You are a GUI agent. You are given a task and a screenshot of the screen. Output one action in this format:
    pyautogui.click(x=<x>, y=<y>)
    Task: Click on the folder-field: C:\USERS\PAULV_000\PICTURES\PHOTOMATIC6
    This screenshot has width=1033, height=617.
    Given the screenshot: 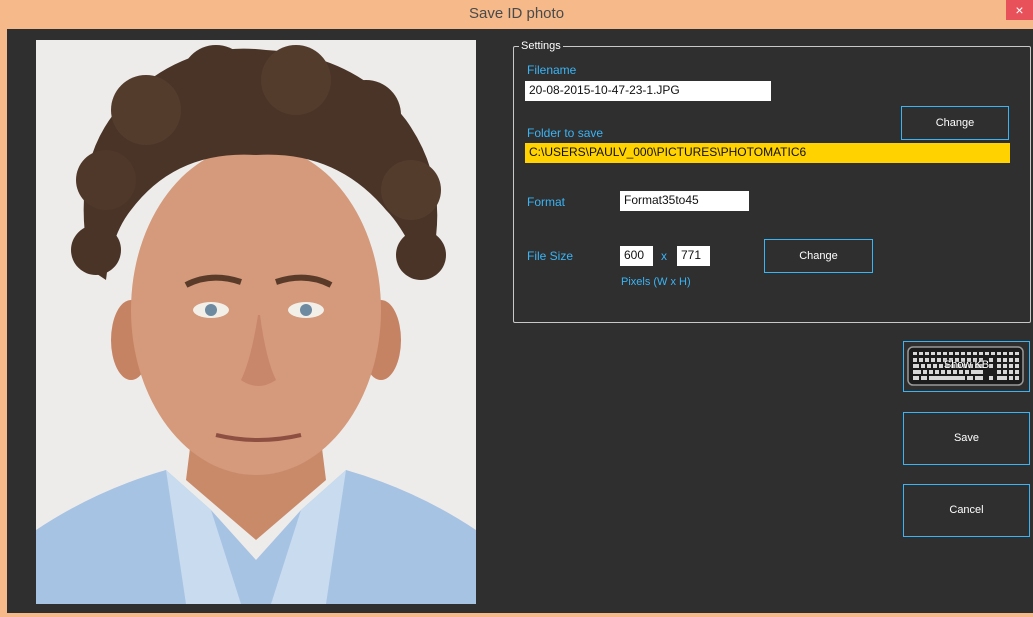 What is the action you would take?
    pyautogui.click(x=767, y=153)
    